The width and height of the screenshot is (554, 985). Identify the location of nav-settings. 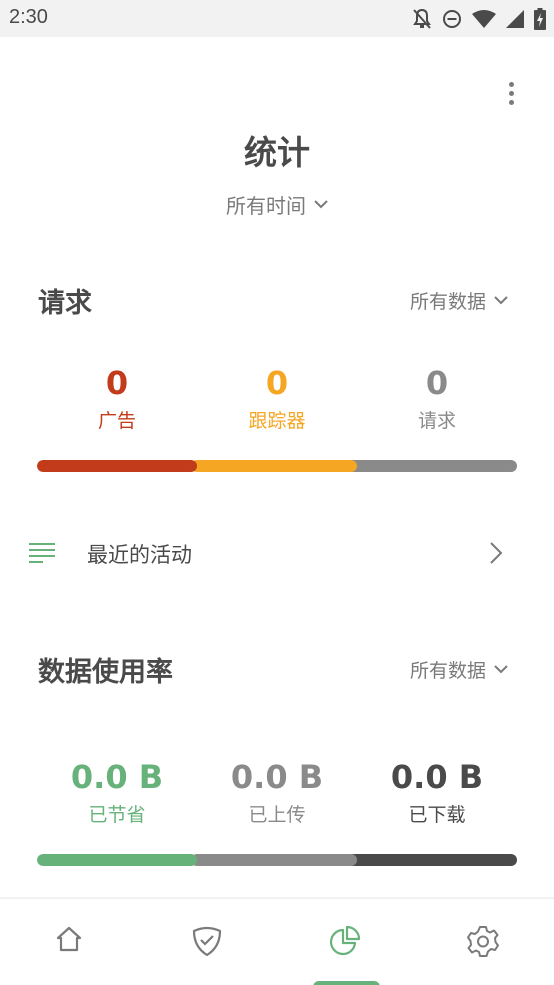
(483, 942).